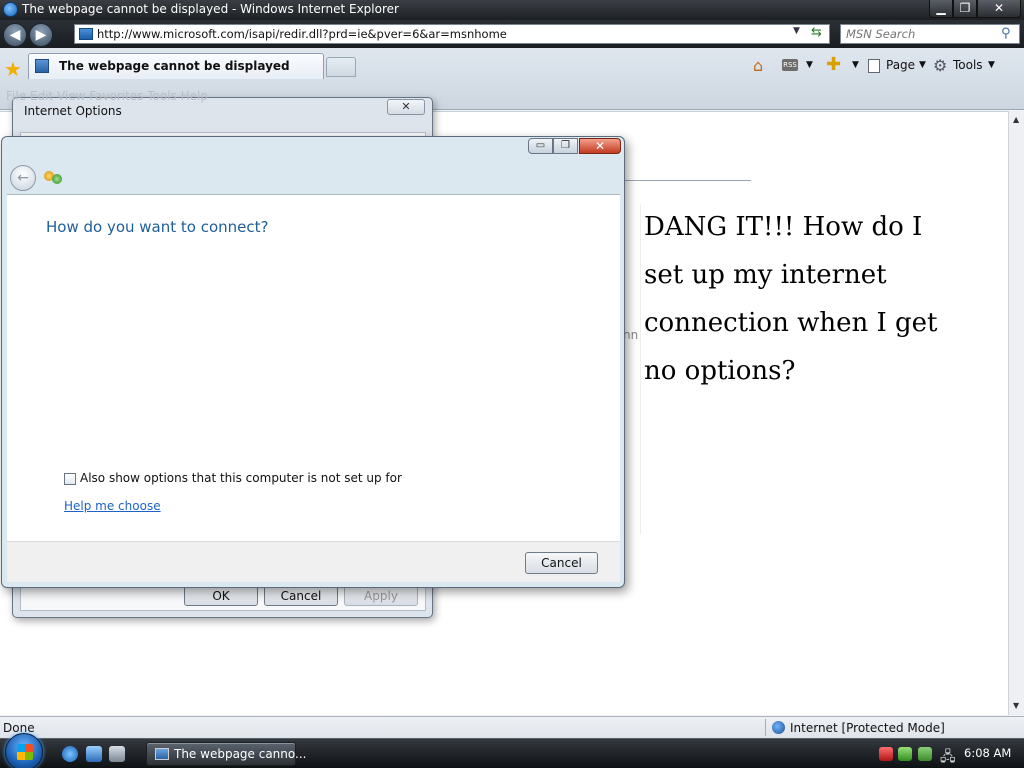  Describe the element at coordinates (112, 506) in the screenshot. I see `help-me-choose-link: Help me choose` at that location.